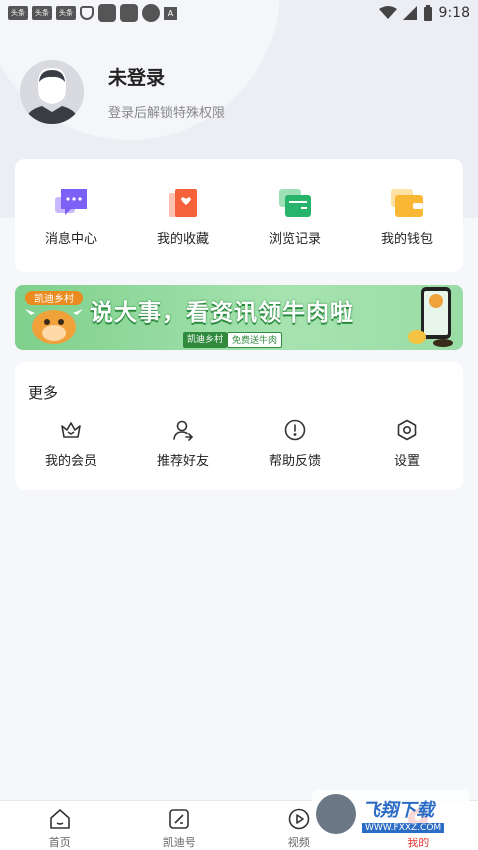 The width and height of the screenshot is (478, 850). Describe the element at coordinates (295, 443) in the screenshot. I see `more-item-help: 帮助反馈` at that location.